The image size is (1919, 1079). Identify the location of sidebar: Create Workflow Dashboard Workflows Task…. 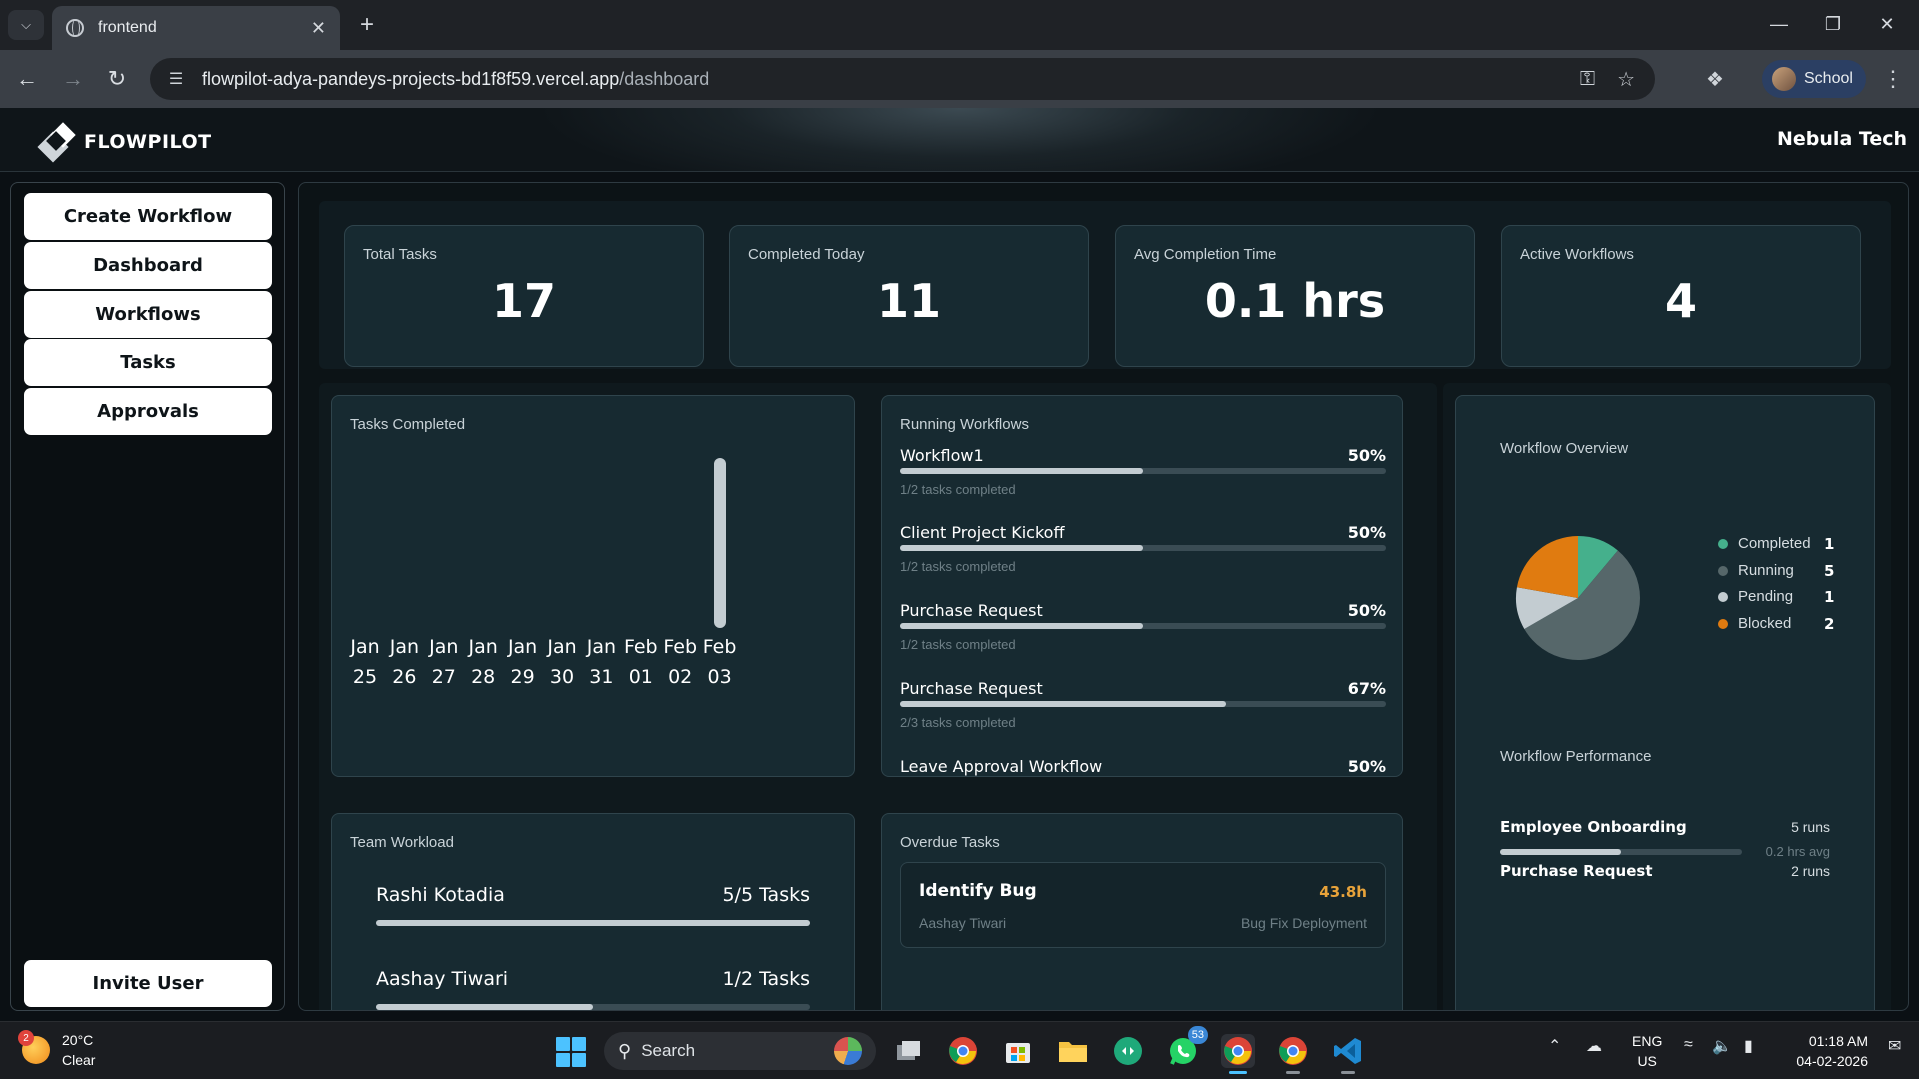
(147, 596).